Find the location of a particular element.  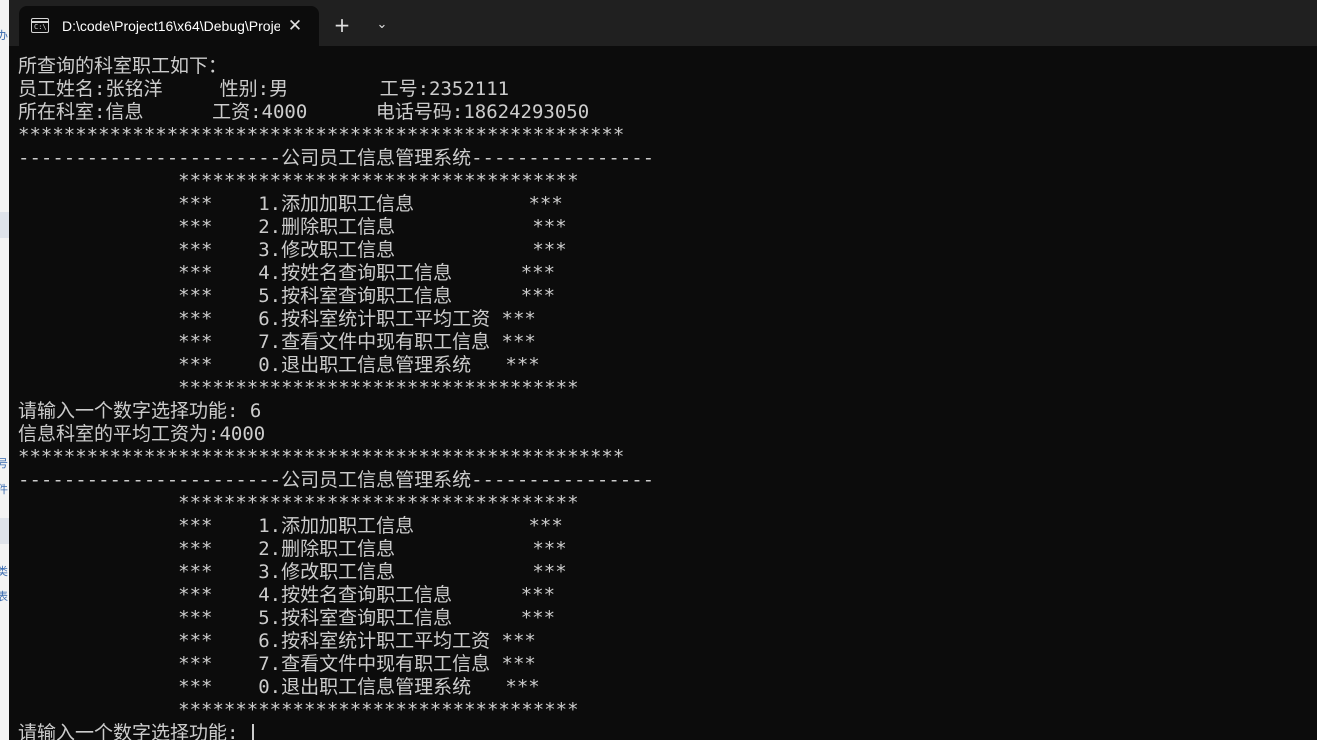

close-icon: ✕ is located at coordinates (295, 26).